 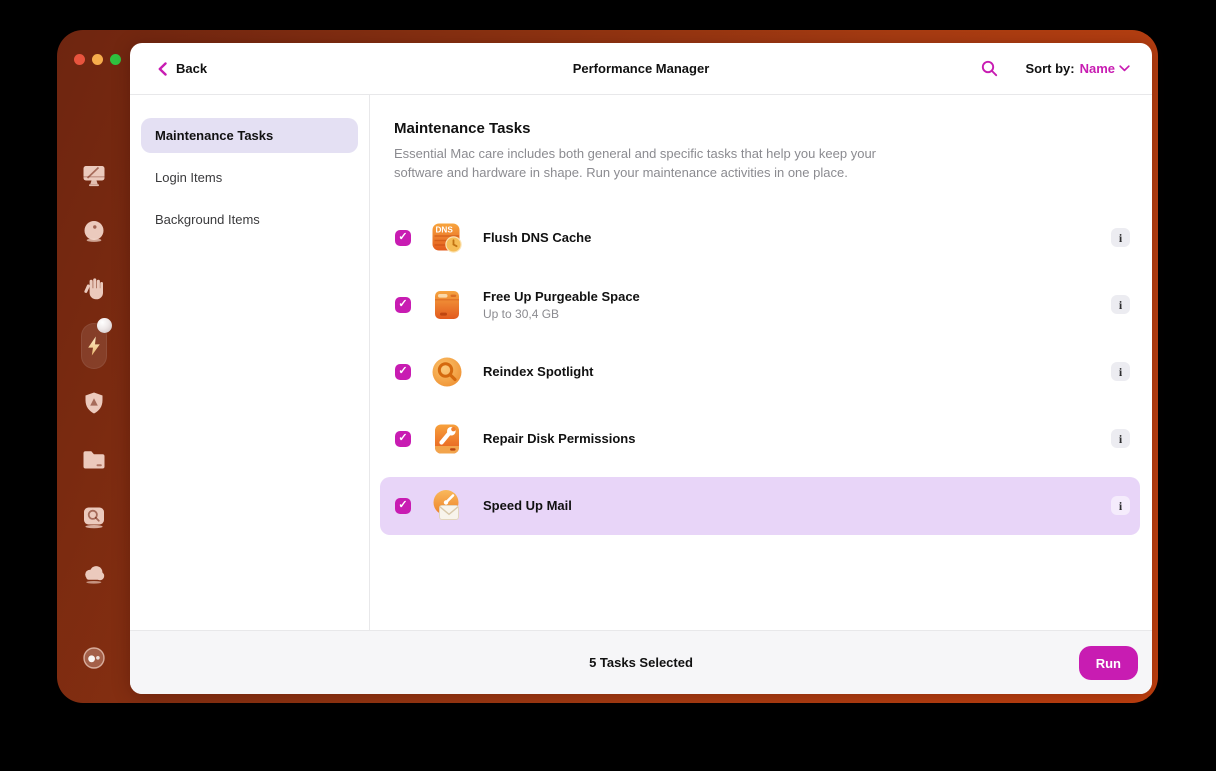 I want to click on task-row-repair-disk-permissions: ✓ Repair Disk Permissions i, so click(x=760, y=439).